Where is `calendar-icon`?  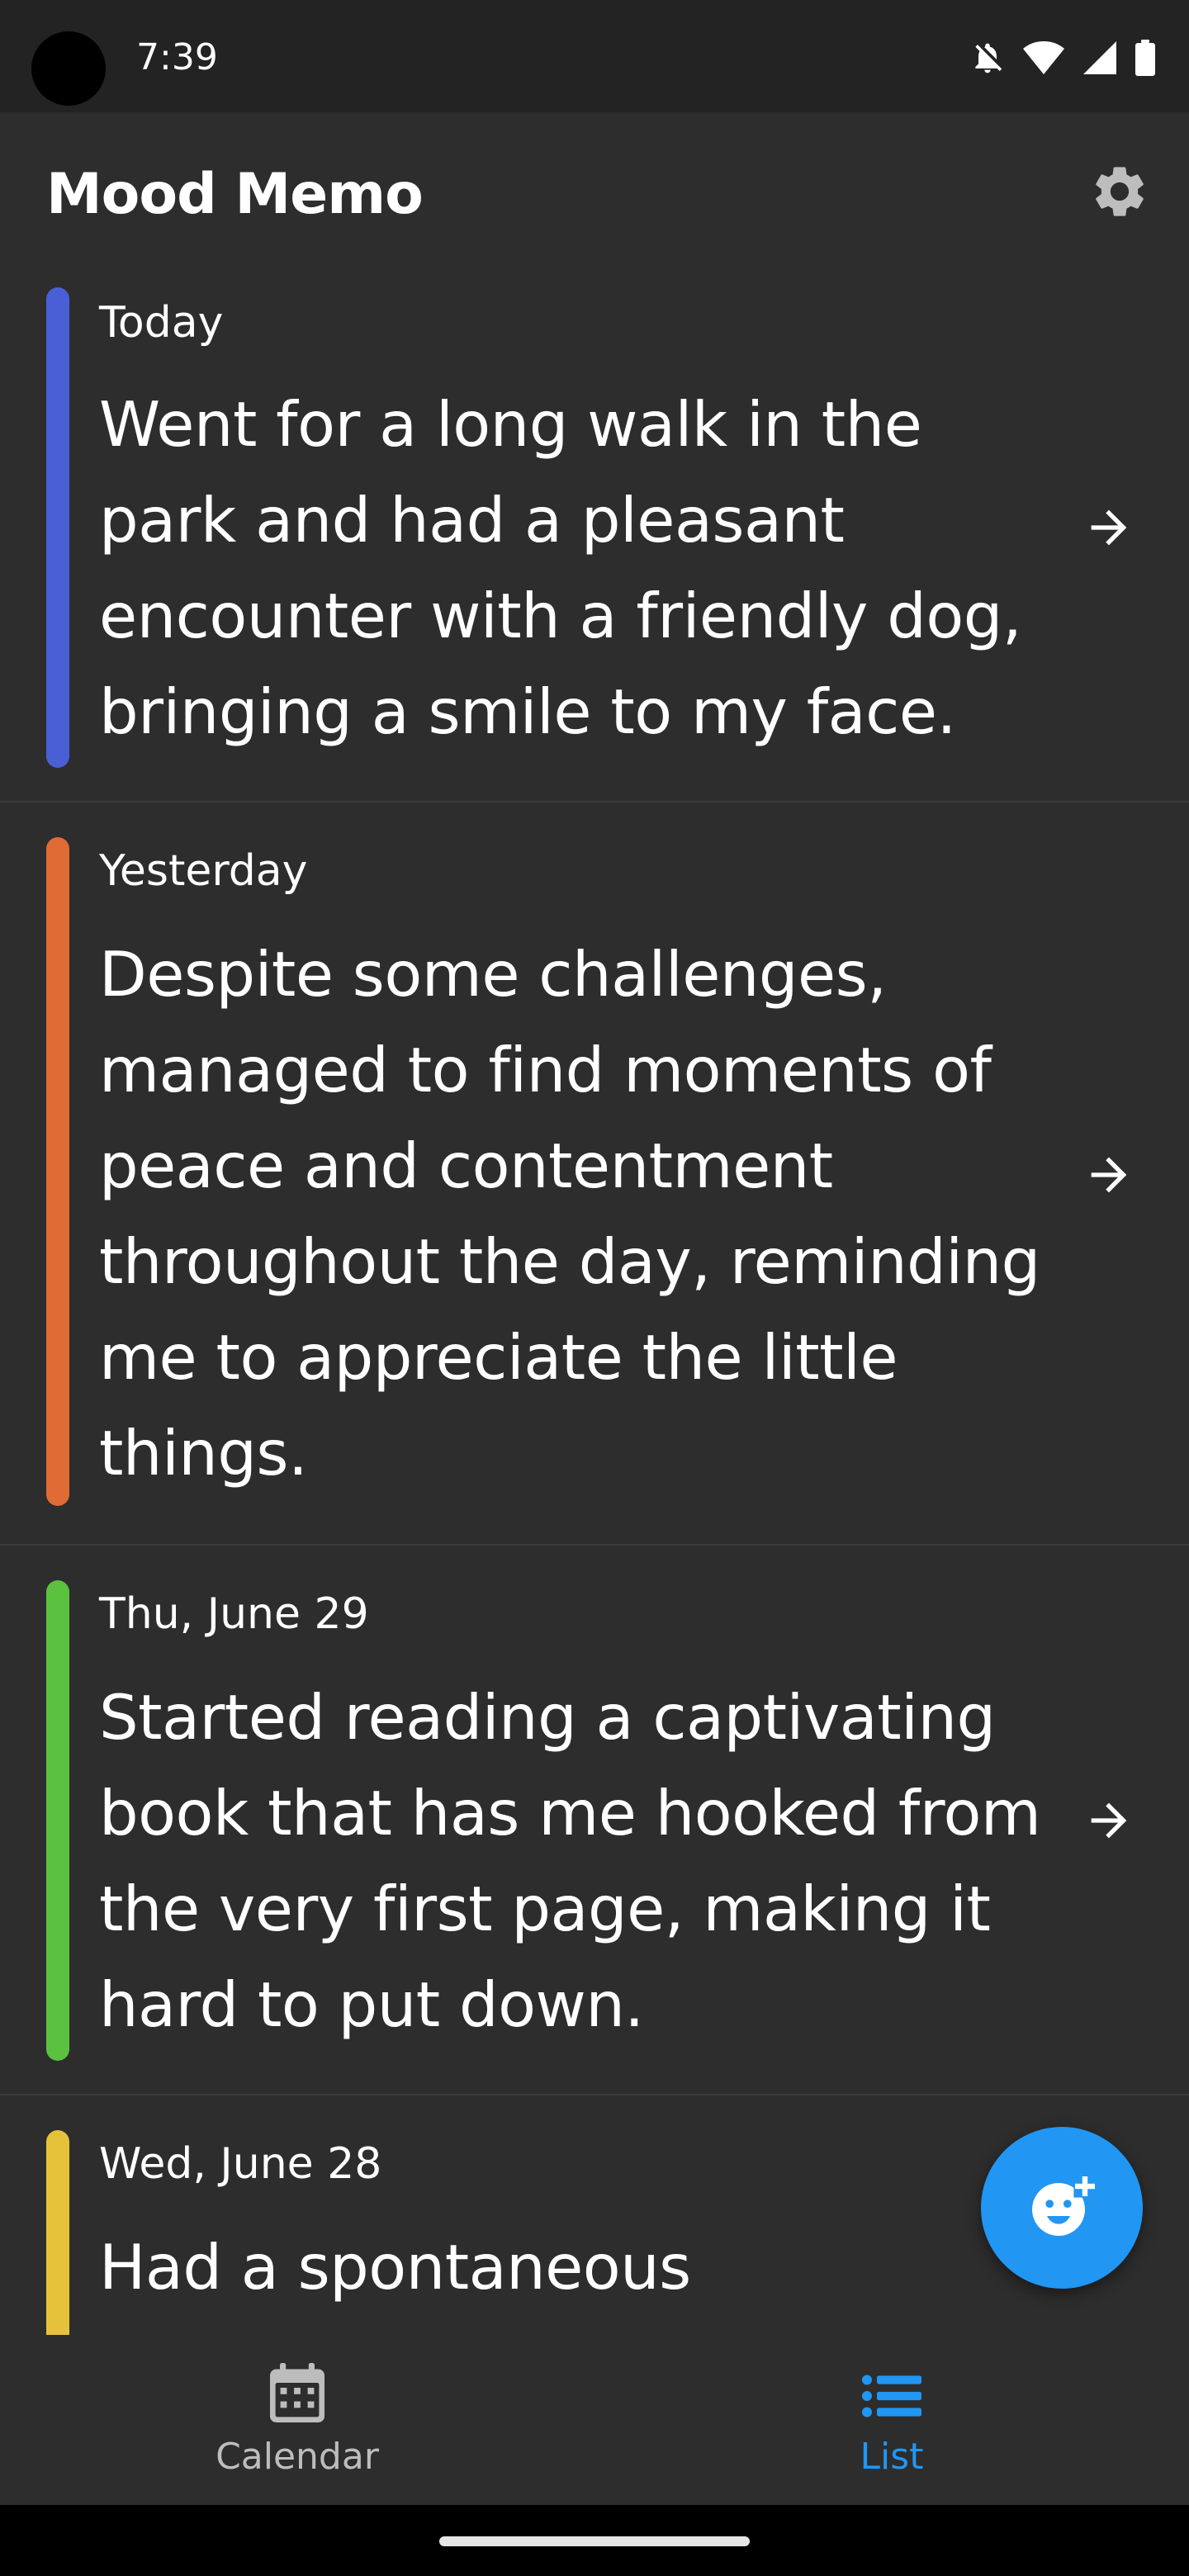
calendar-icon is located at coordinates (297, 2393).